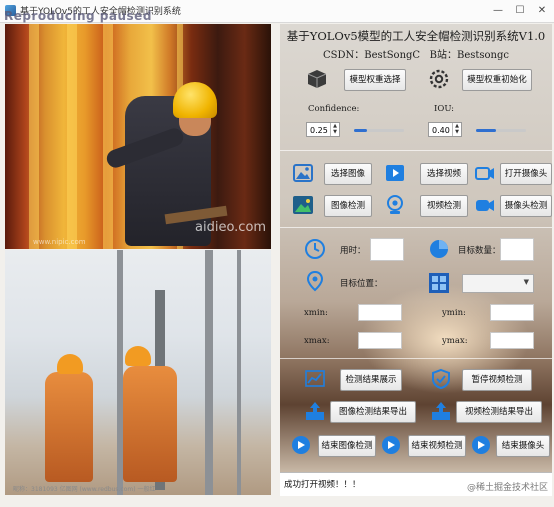 The image size is (554, 507). Describe the element at coordinates (353, 251) in the screenshot. I see `time-label: 用时：` at that location.